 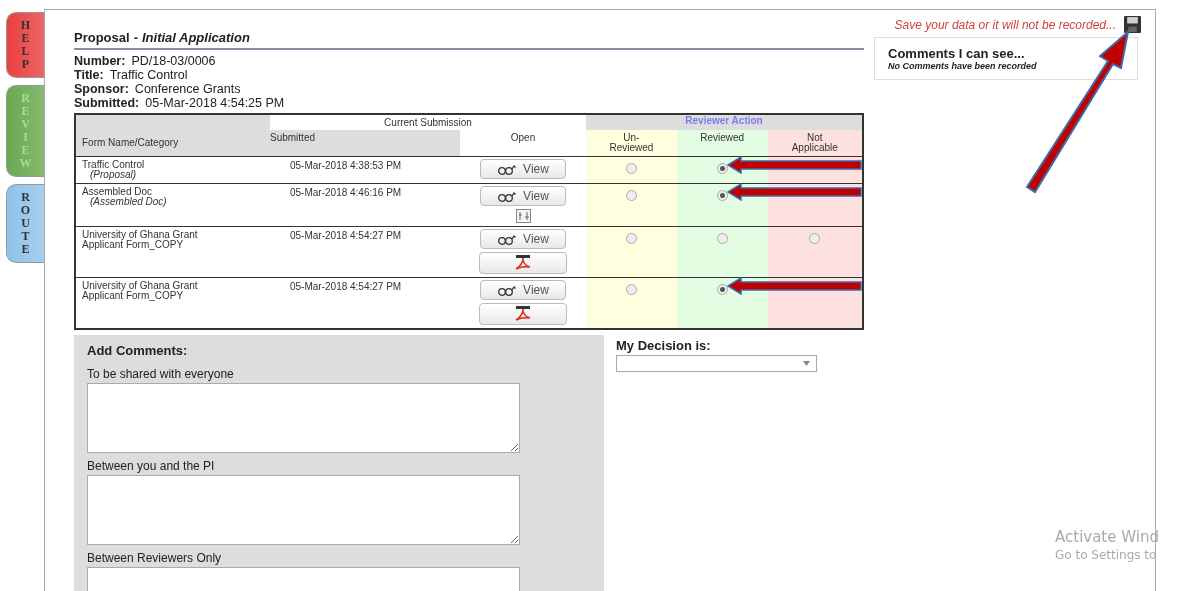 I want to click on form-name: Assembled Doc (Assembled Doc), so click(x=125, y=197).